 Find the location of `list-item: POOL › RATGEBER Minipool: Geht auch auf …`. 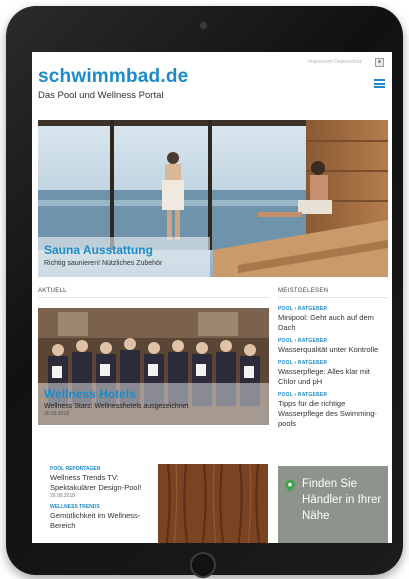

list-item: POOL › RATGEBER Minipool: Geht auch auf … is located at coordinates (332, 319).